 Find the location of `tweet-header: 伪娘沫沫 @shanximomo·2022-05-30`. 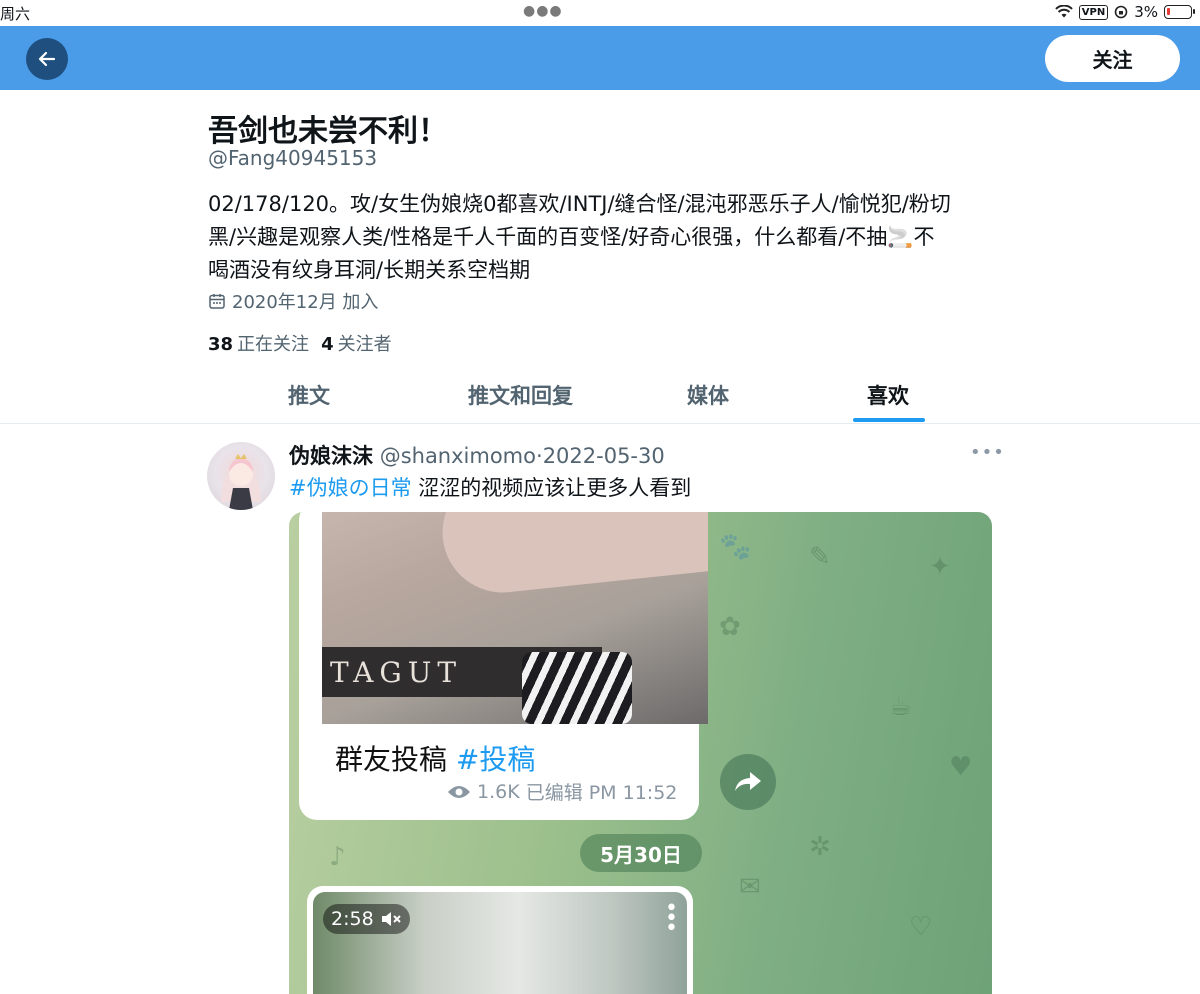

tweet-header: 伪娘沫沫 @shanximomo·2022-05-30 is located at coordinates (477, 455).